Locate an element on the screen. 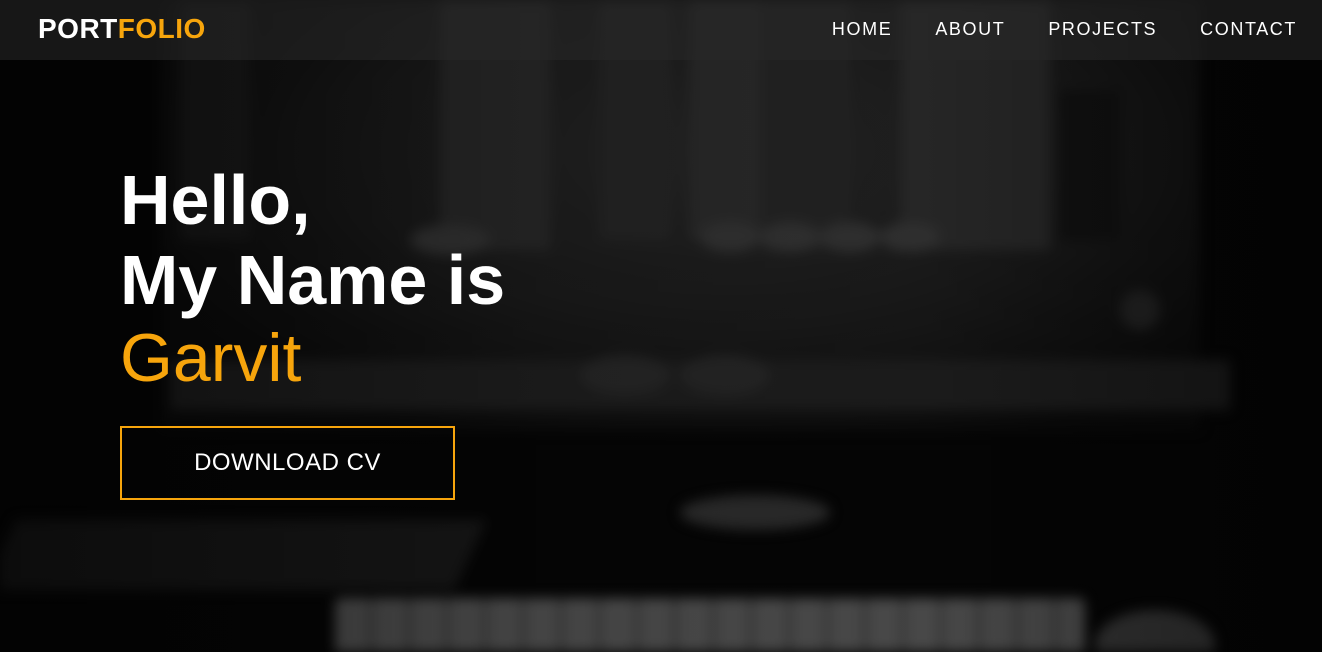 This screenshot has width=1322, height=652. logo-primary-text: PORT is located at coordinates (78, 28).